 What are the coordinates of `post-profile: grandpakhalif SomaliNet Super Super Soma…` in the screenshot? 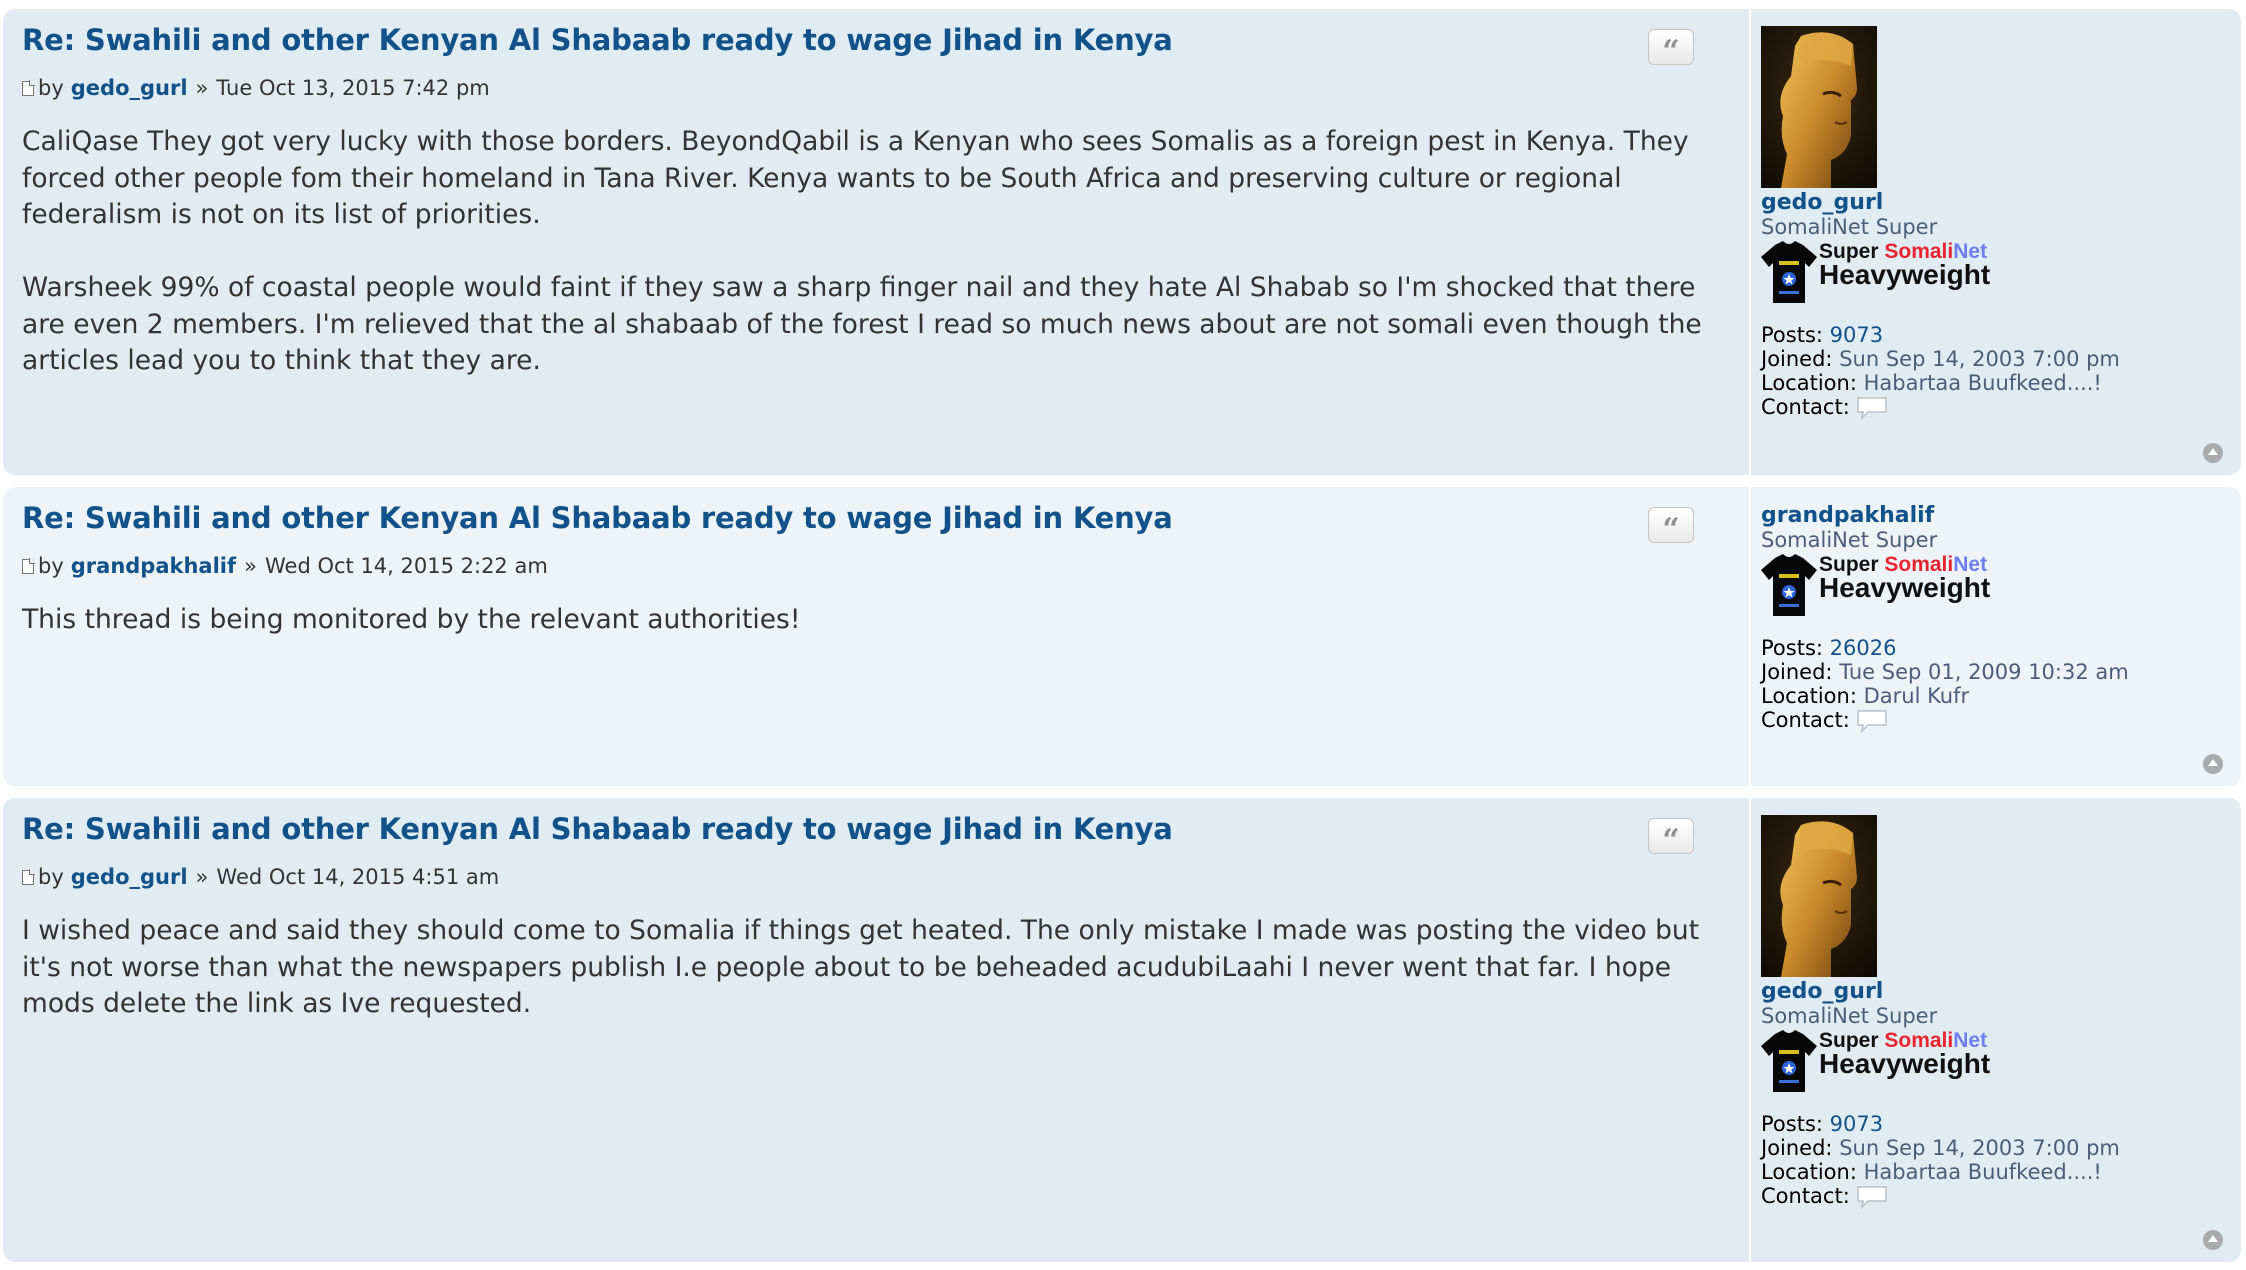 It's located at (1990, 636).